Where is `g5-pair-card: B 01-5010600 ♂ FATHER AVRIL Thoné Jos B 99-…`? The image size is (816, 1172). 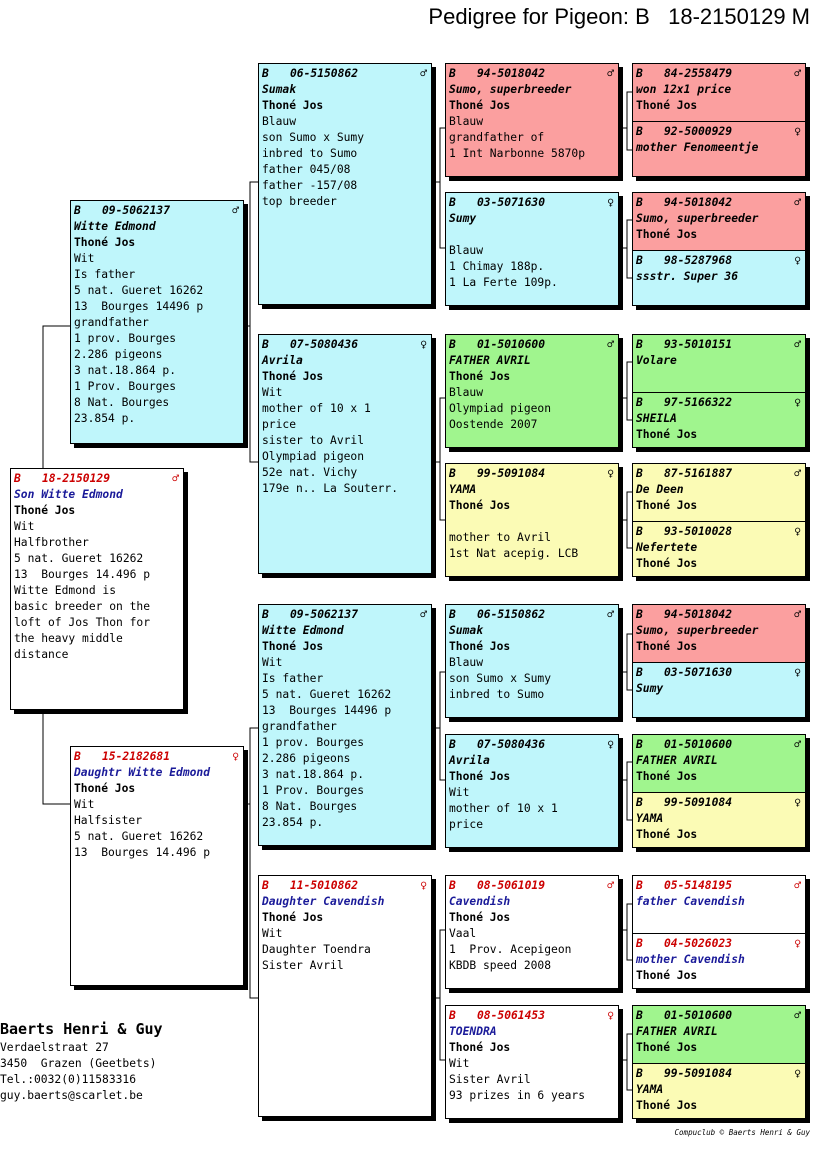 g5-pair-card: B 01-5010600 ♂ FATHER AVRIL Thoné Jos B 99-… is located at coordinates (719, 791).